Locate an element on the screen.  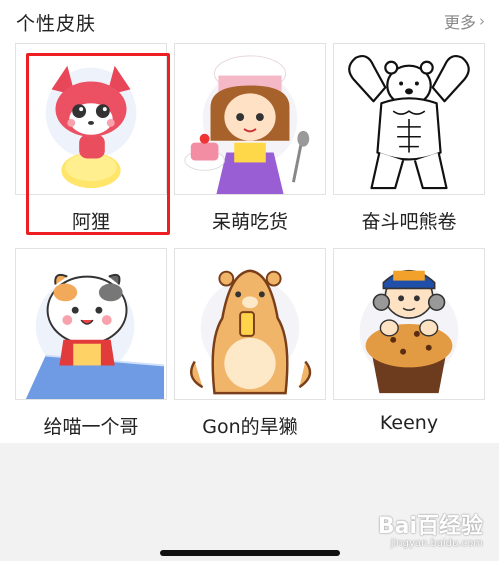
marmot-icon is located at coordinates (250, 332).